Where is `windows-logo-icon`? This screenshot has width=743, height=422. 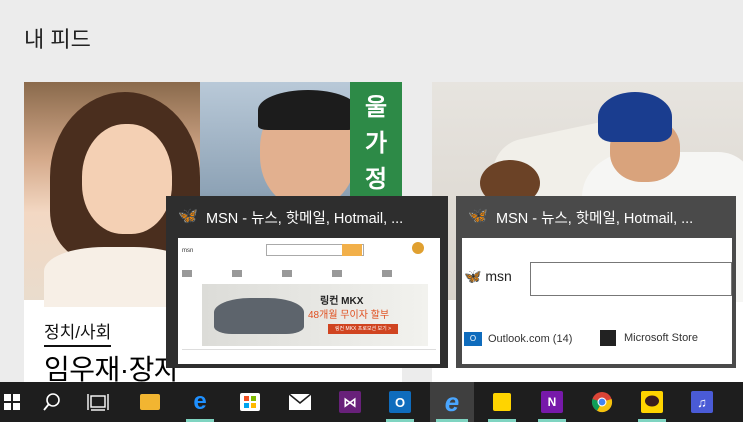
windows-logo-icon is located at coordinates (12, 402).